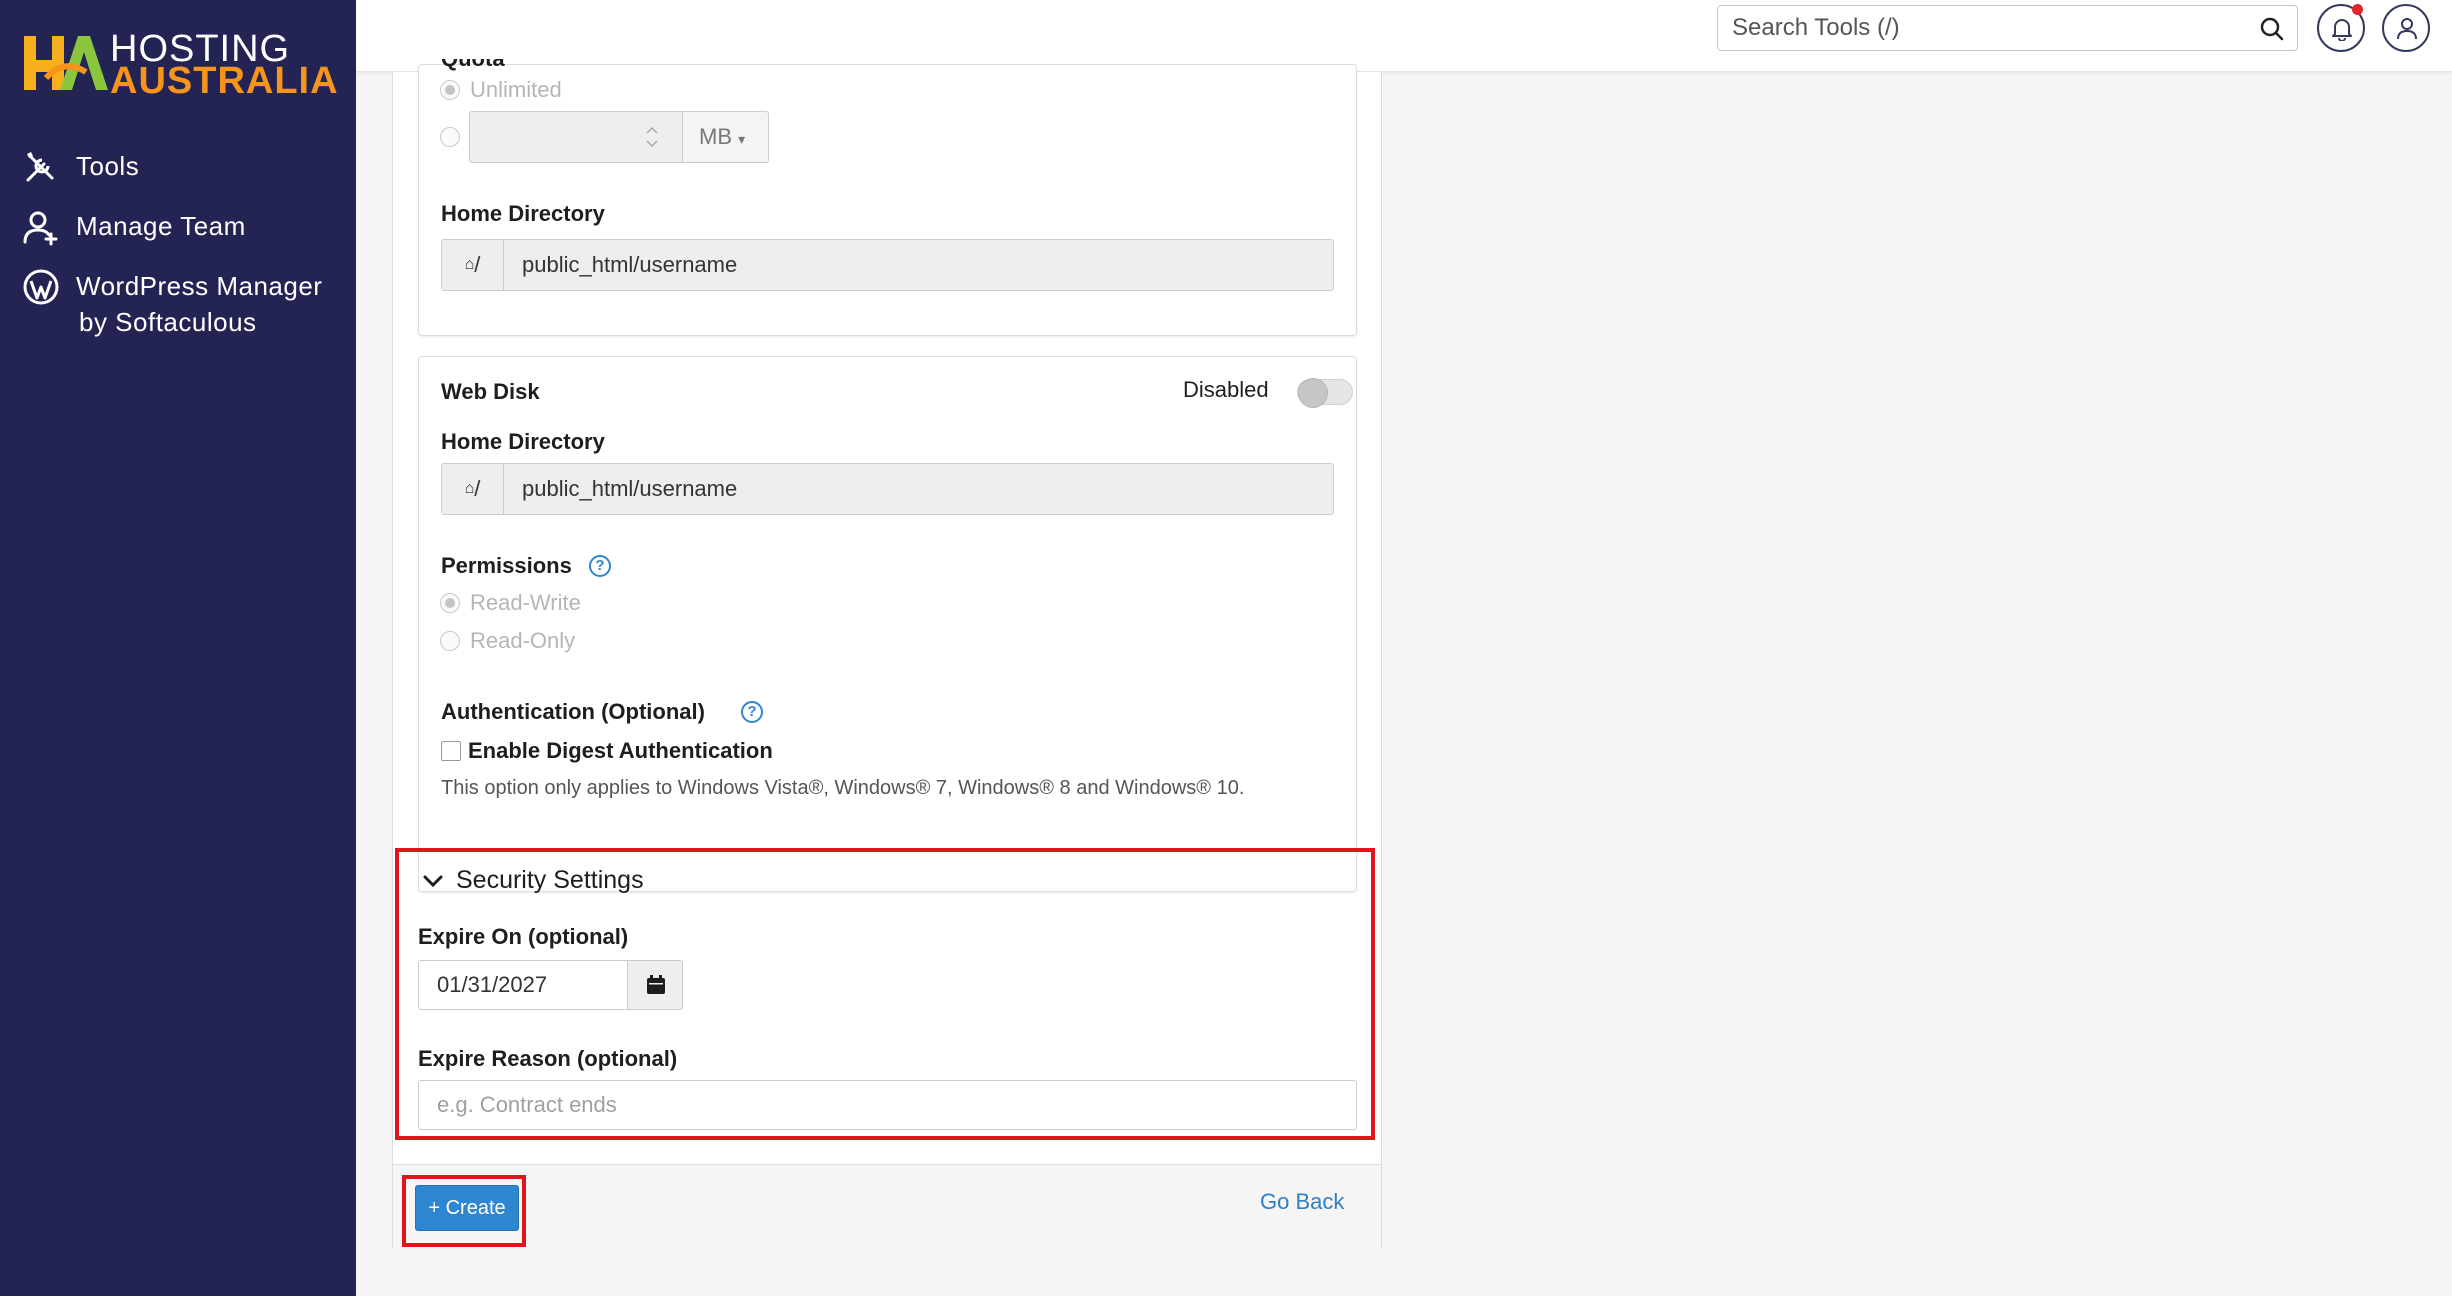  What do you see at coordinates (752, 712) in the screenshot?
I see `authentication-help-icon: ?` at bounding box center [752, 712].